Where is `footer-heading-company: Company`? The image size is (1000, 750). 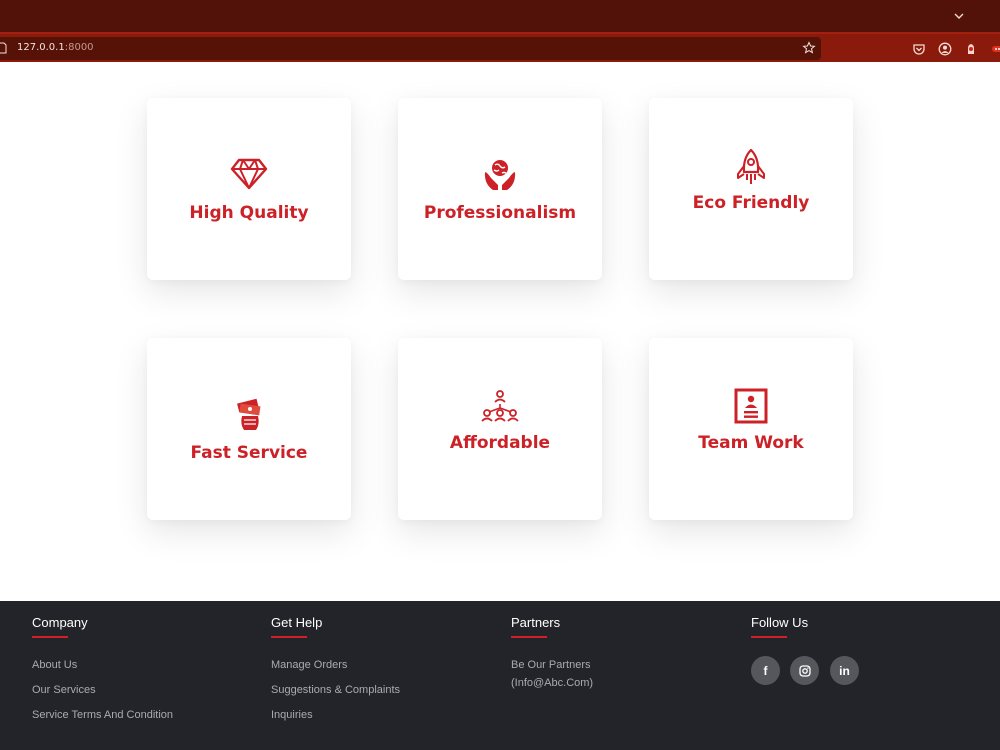 footer-heading-company: Company is located at coordinates (60, 622).